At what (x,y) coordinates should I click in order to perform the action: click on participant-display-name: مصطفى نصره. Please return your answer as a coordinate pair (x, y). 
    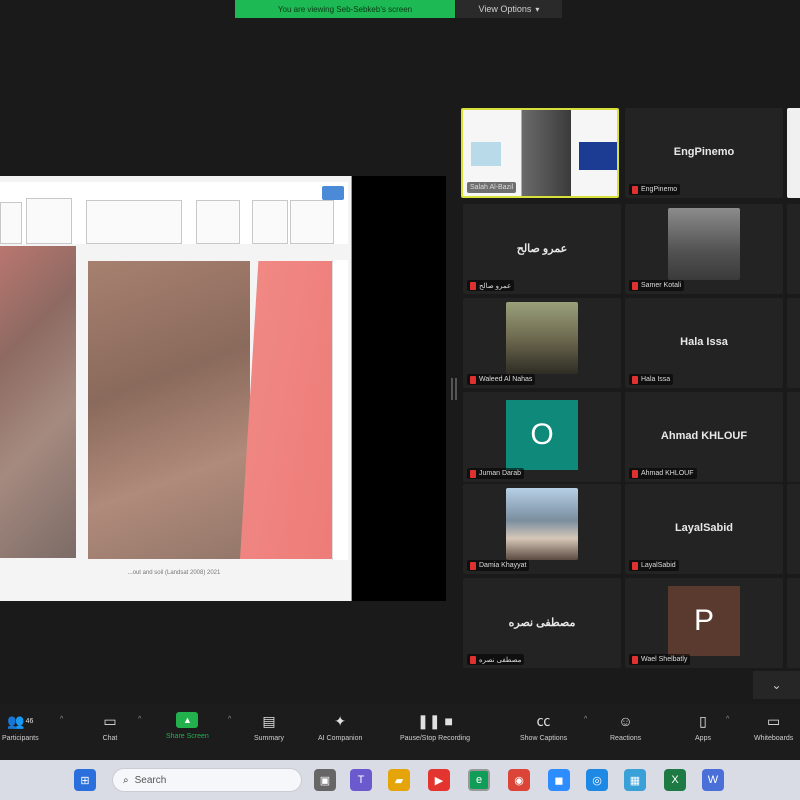
    Looking at the image, I should click on (542, 623).